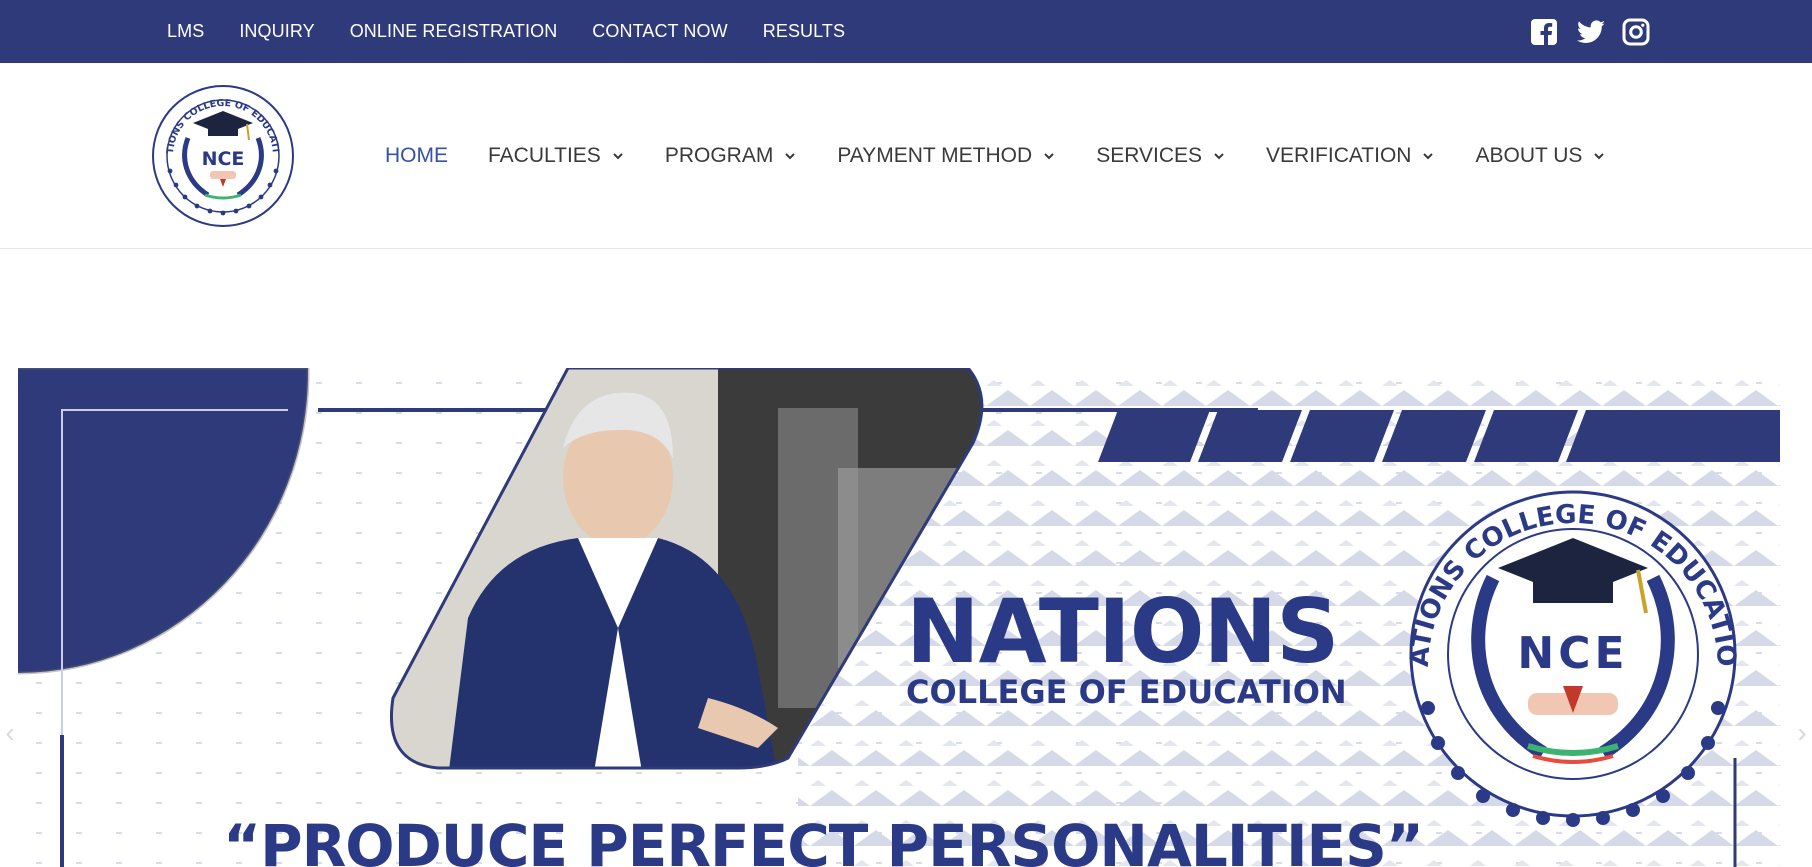 The width and height of the screenshot is (1812, 867). I want to click on college-logo: NATIONS COLLEGE OF EDUCATION NCE, so click(221, 152).